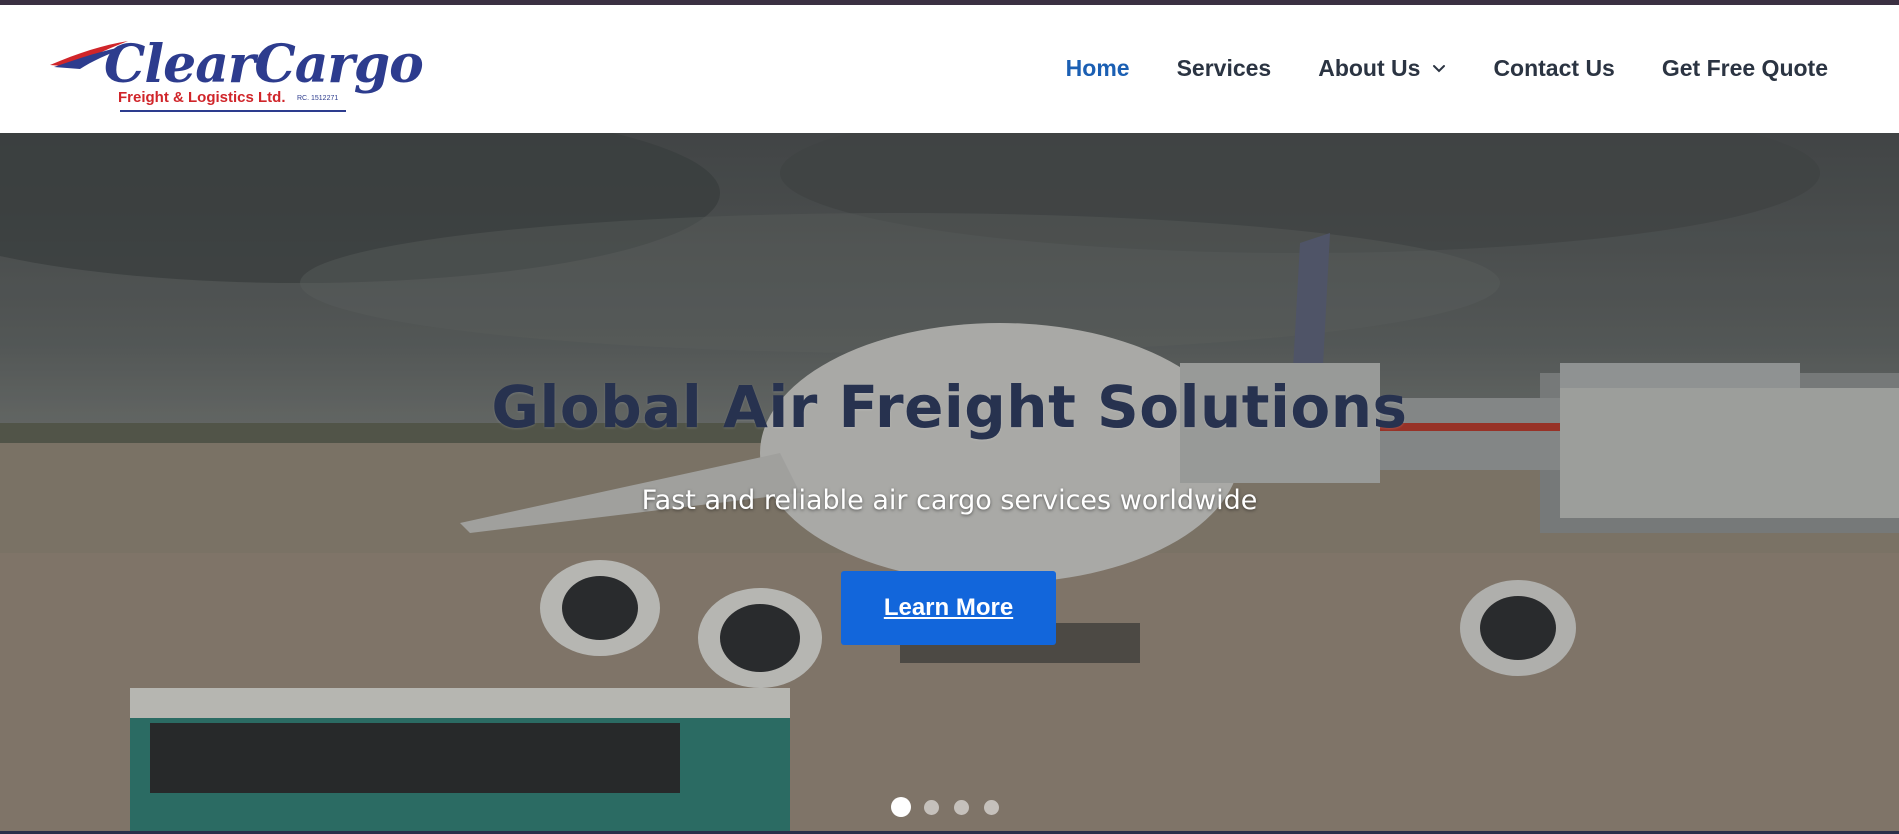 The image size is (1899, 834). I want to click on logo-underline, so click(233, 111).